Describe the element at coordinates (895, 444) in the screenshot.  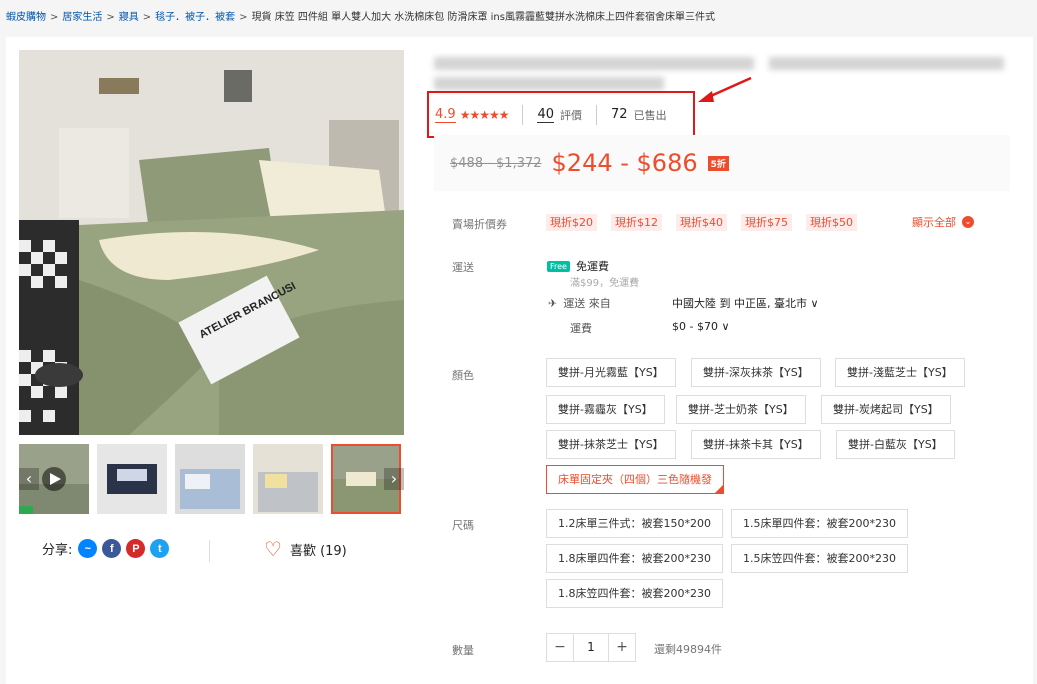
I see `color-option-9: 雙拼-白藍灰【YS】` at that location.